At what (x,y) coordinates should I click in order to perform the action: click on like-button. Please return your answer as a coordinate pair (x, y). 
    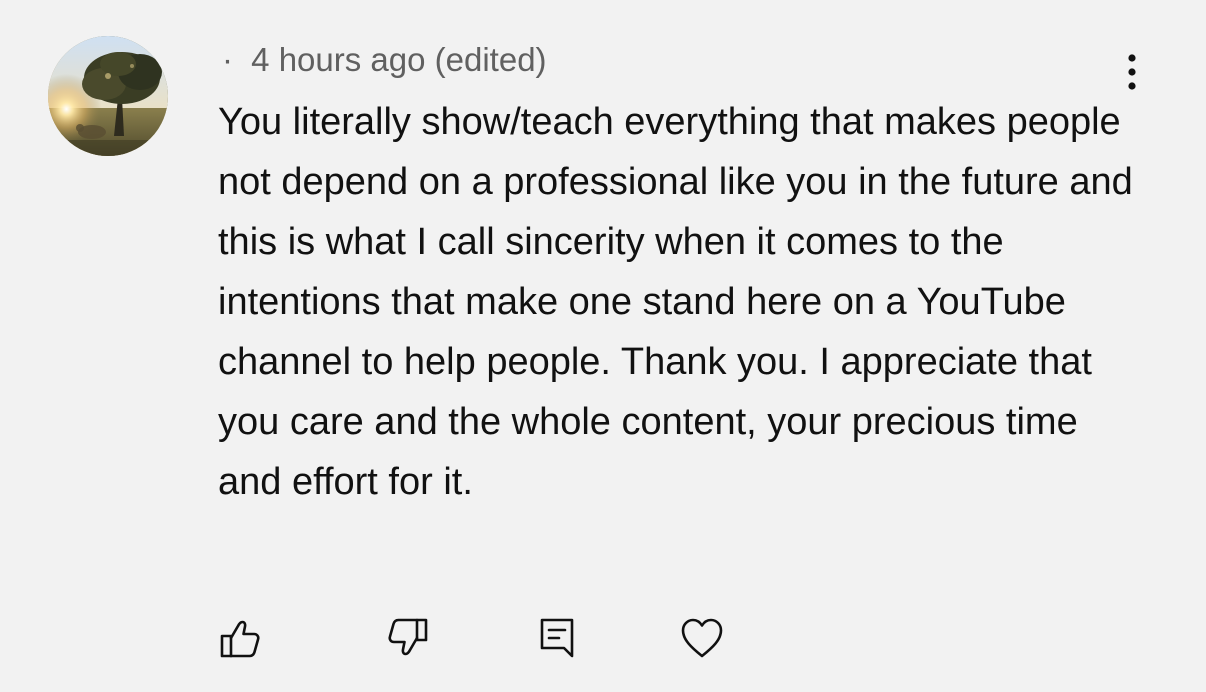
    Looking at the image, I should click on (240, 638).